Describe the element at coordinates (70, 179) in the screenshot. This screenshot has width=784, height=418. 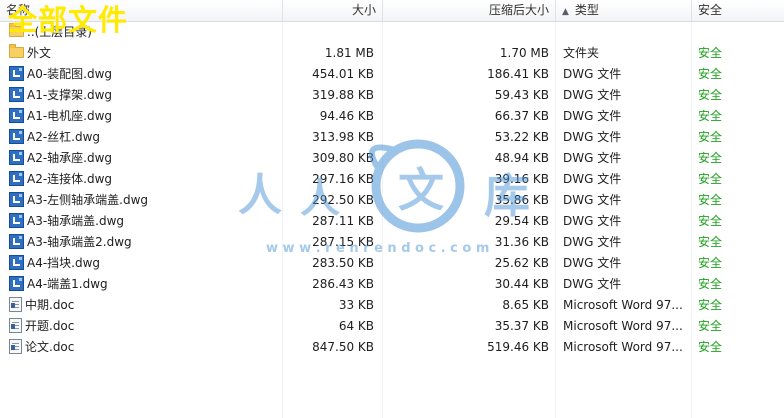
I see `file-name: A2-连接体.dwg` at that location.